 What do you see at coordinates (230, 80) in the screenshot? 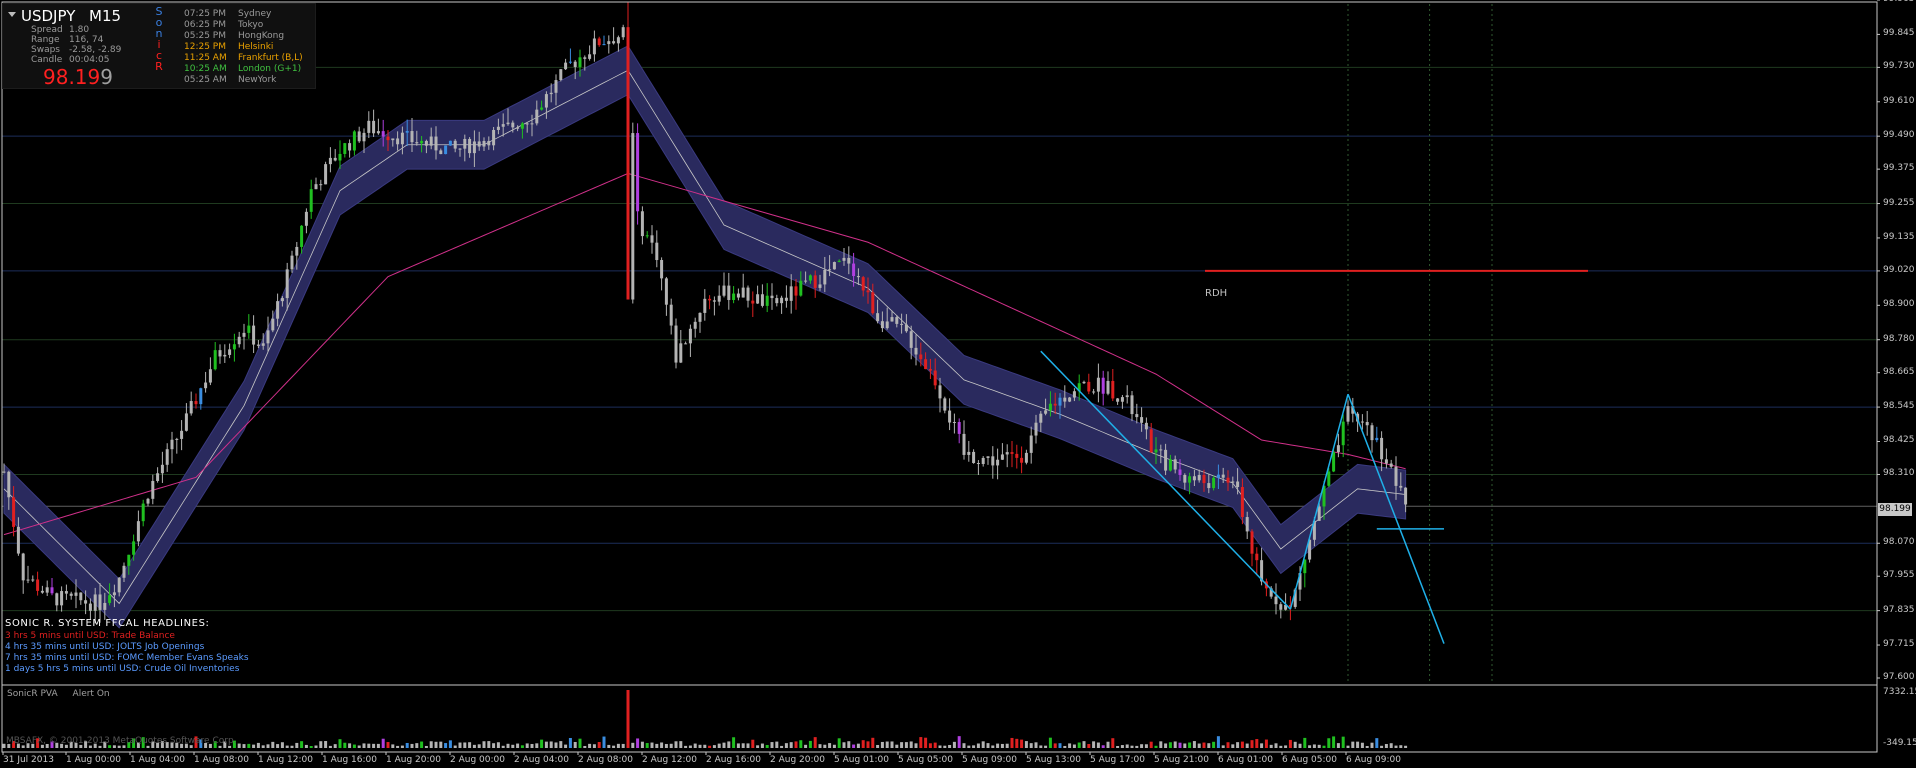
I see `session-row: 05:25 AM NewYork` at bounding box center [230, 80].